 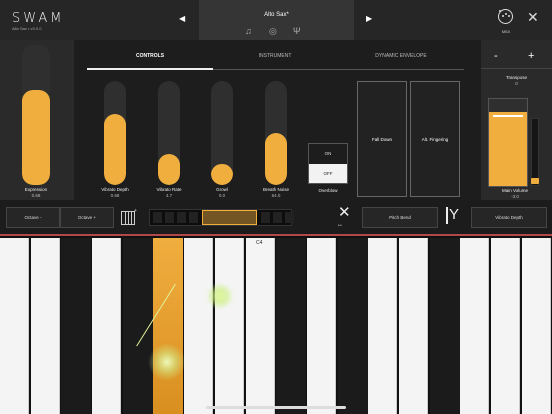 What do you see at coordinates (33, 217) in the screenshot?
I see `octave-down-button: Octave -` at bounding box center [33, 217].